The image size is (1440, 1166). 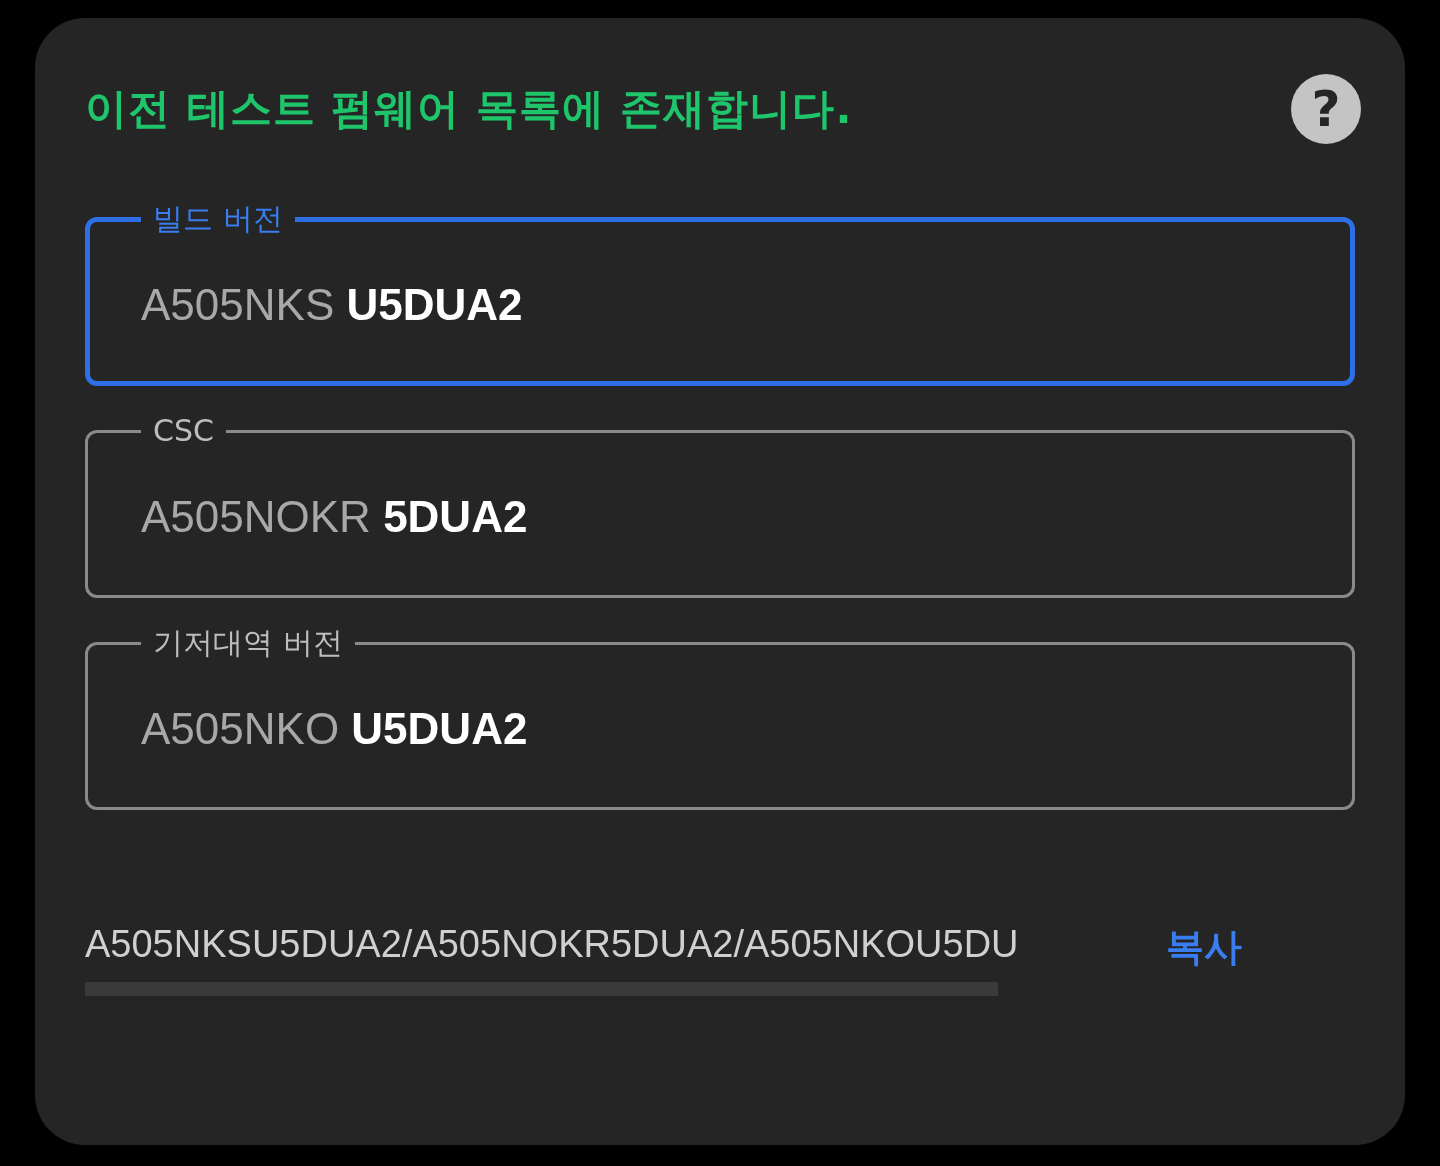 I want to click on text-field: CSC A505NOKR 5DUA2, so click(x=720, y=507).